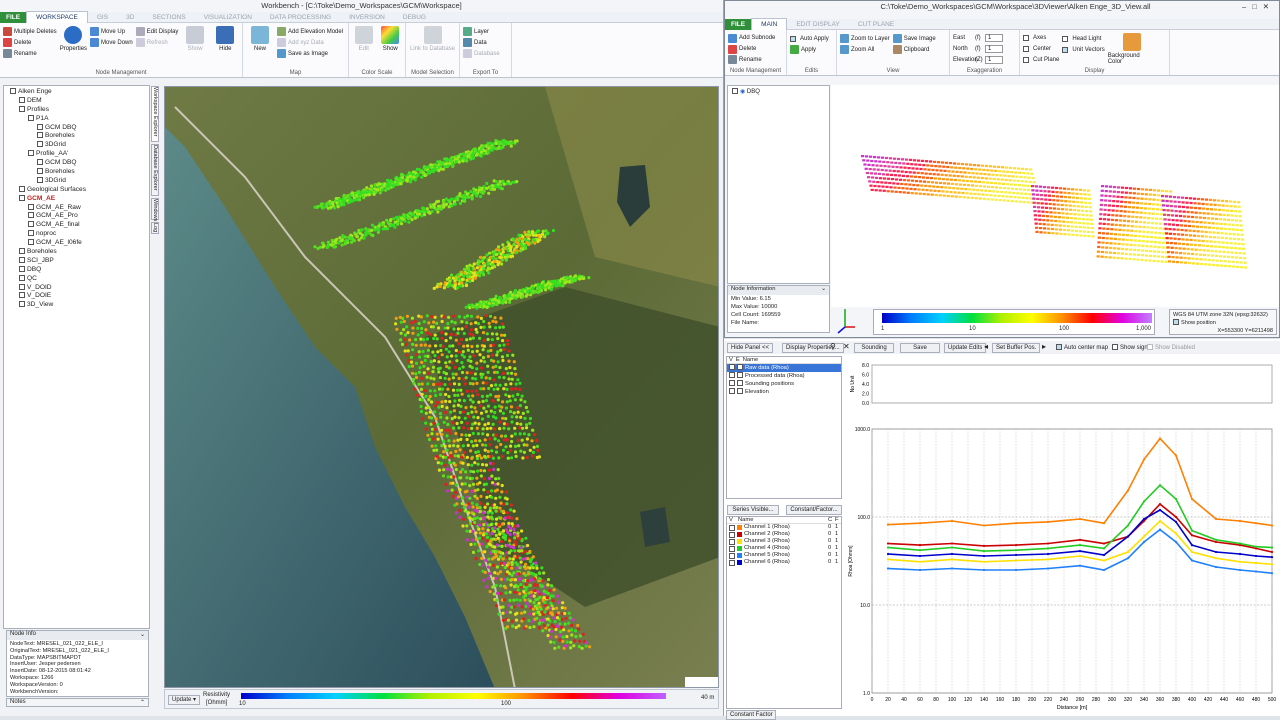  I want to click on layer-row: Raw data (Rhoa), so click(784, 368).